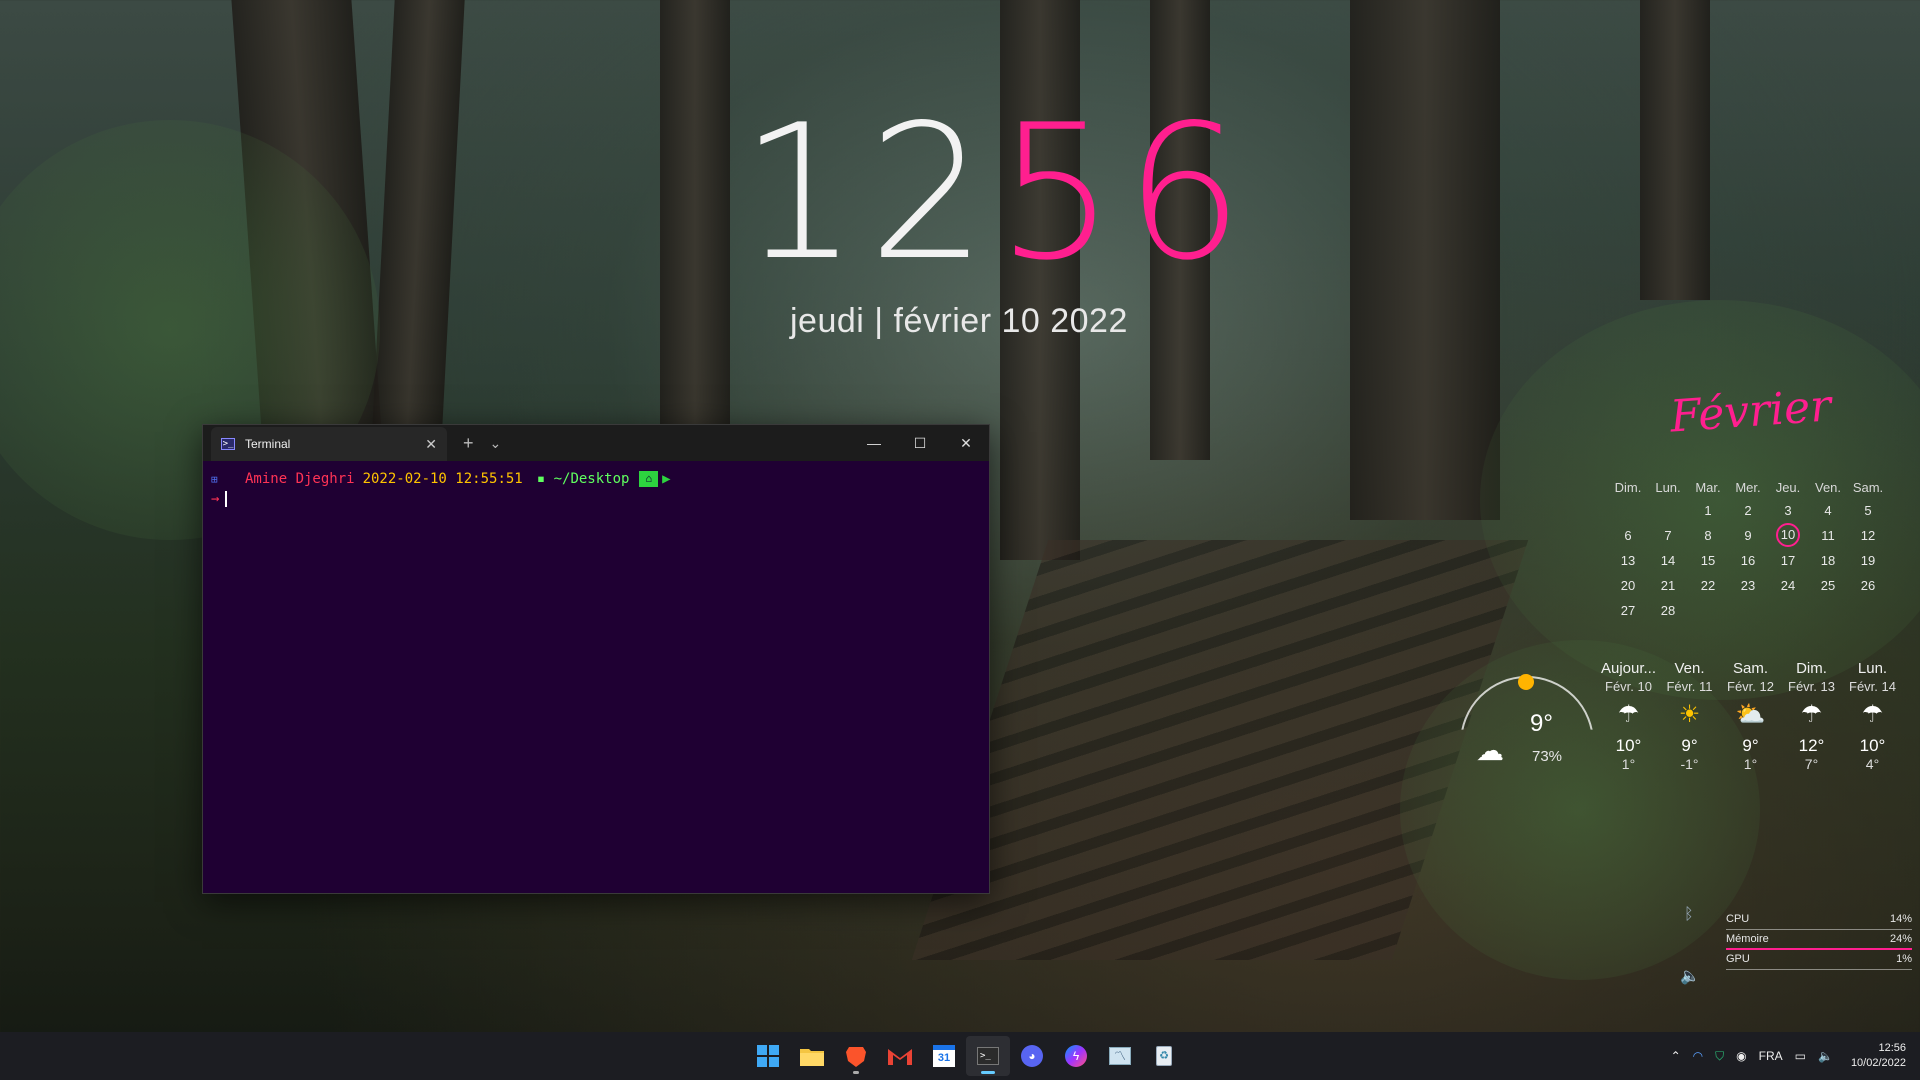  Describe the element at coordinates (1750, 714) in the screenshot. I see `partly-cloudy-icon: ⛅` at that location.